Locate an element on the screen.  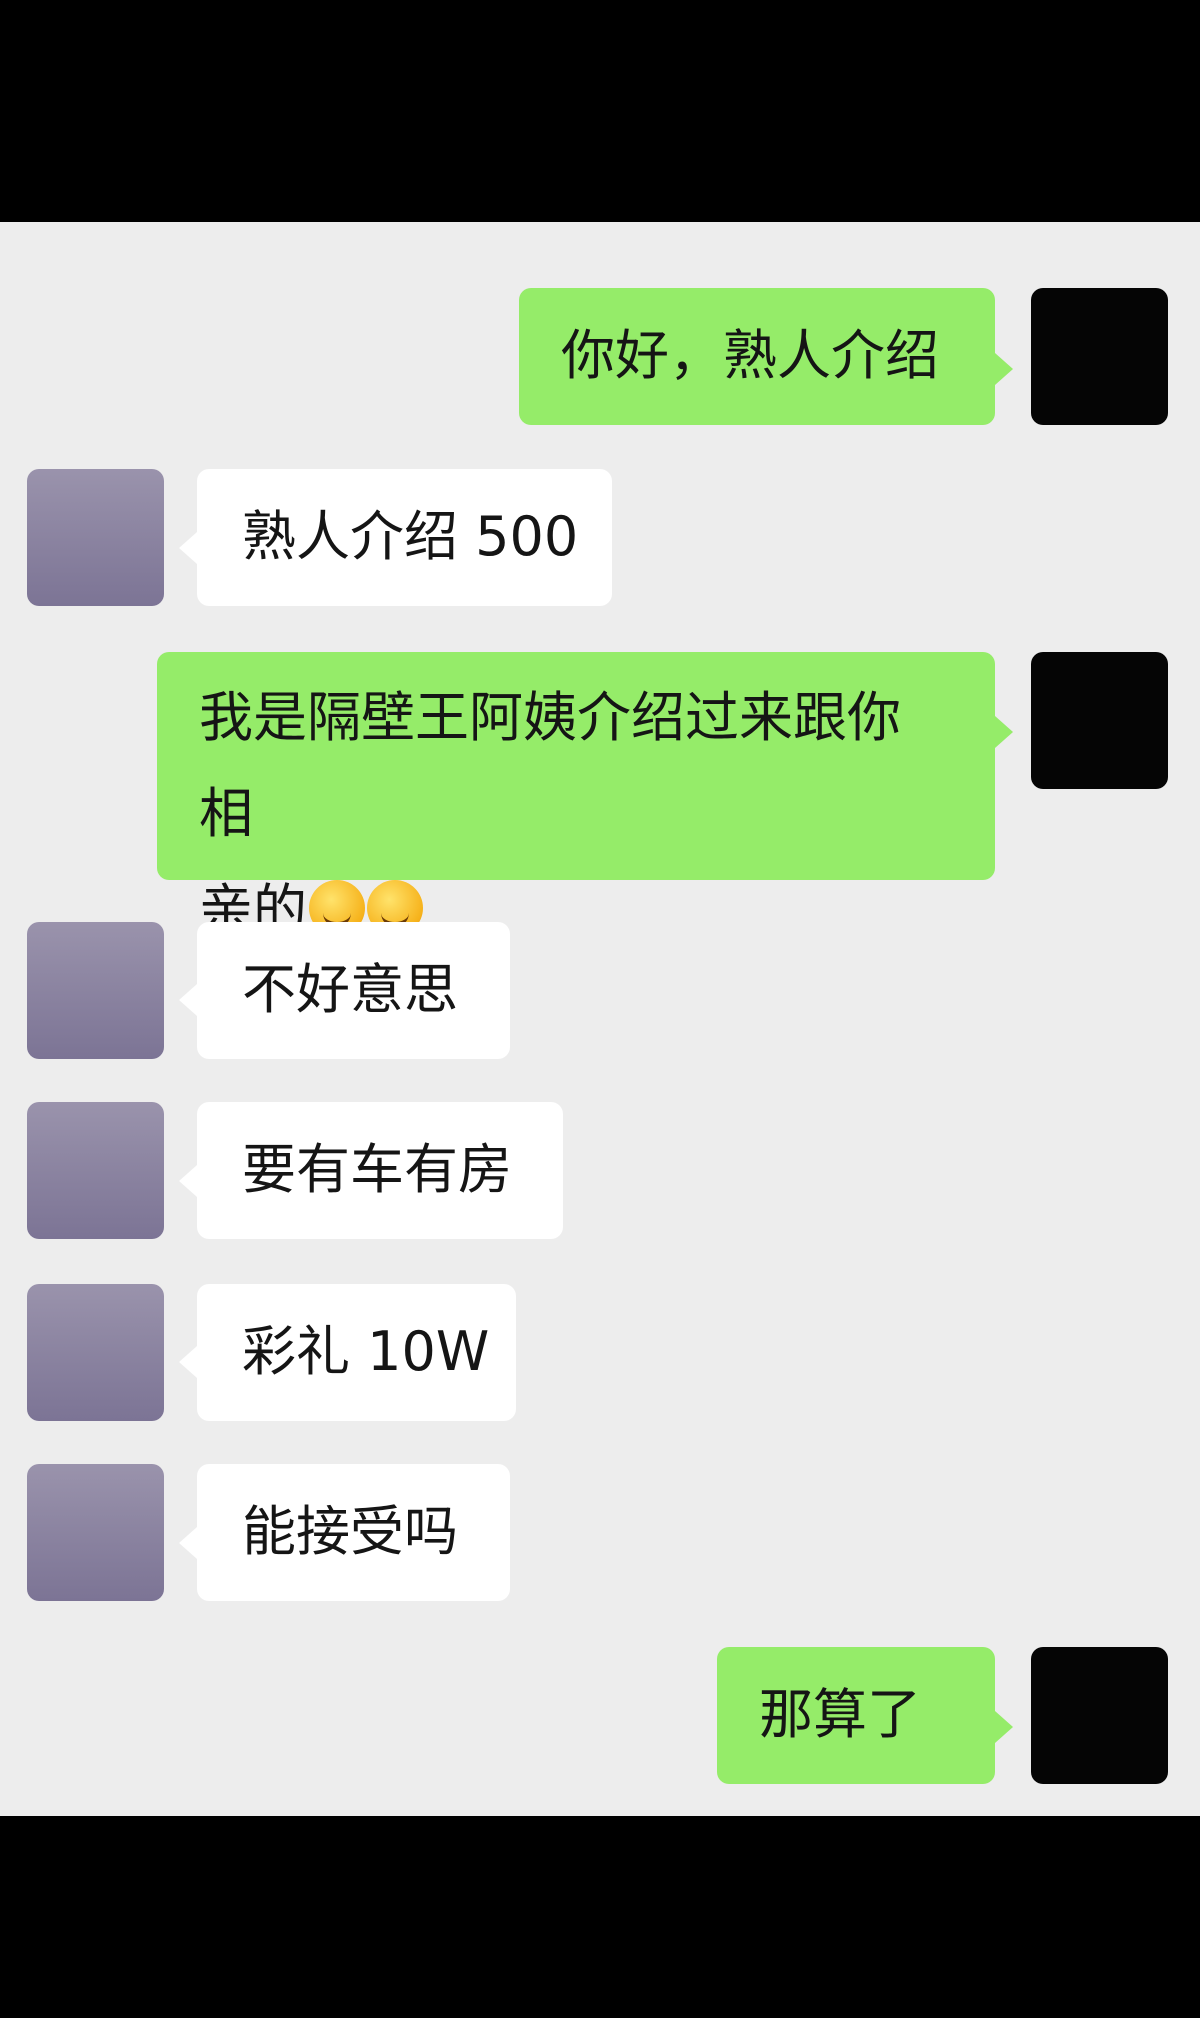
message-bubble-self: 你好，熟人介绍 is located at coordinates (757, 356).